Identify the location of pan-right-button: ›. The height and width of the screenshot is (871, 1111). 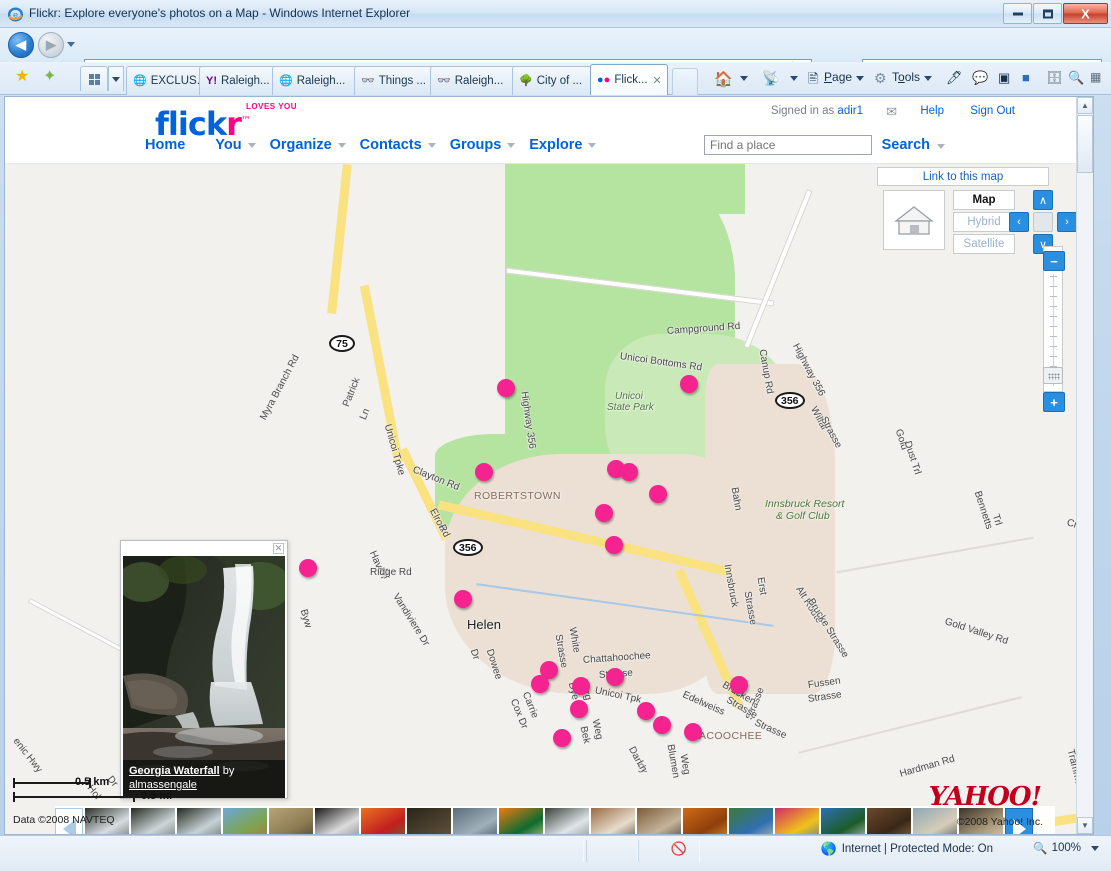
(1067, 222).